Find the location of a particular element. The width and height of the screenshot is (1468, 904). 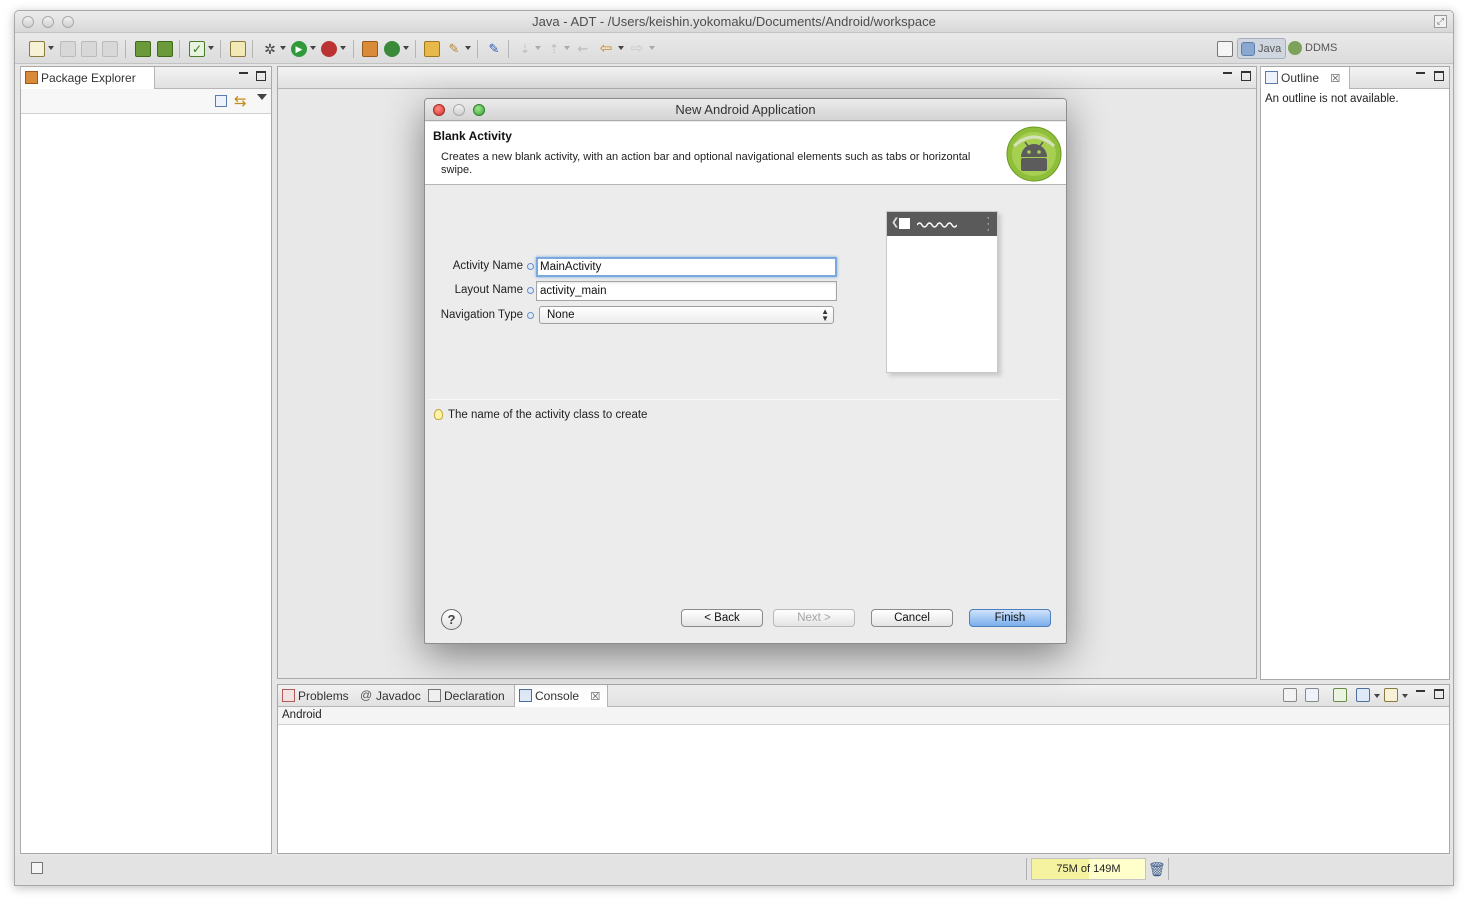

perspective-java-label: Java is located at coordinates (1270, 49).